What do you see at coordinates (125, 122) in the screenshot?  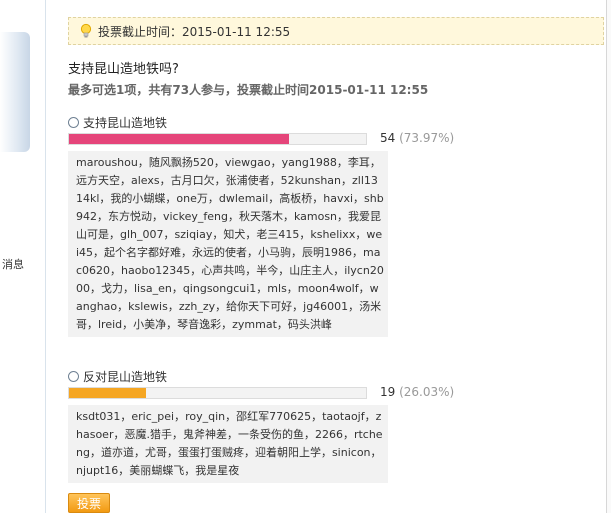 I see `option-label: 支持昆山造地铁` at bounding box center [125, 122].